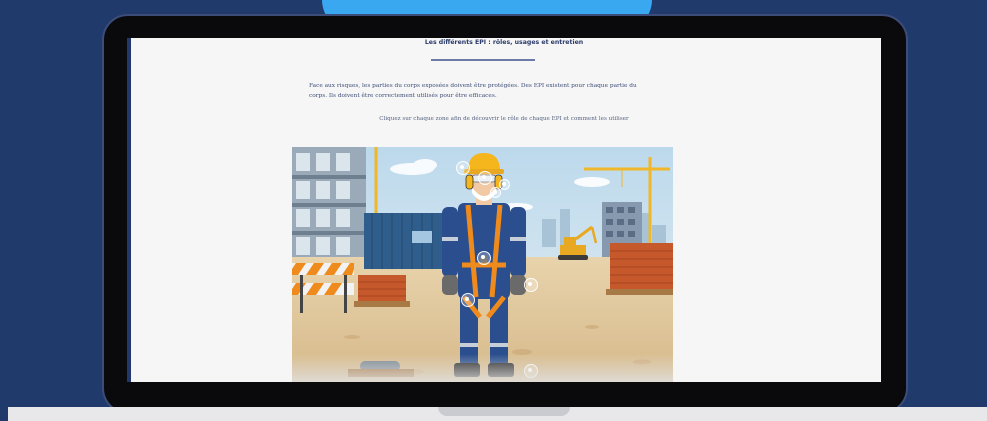 The image size is (987, 421). What do you see at coordinates (504, 411) in the screenshot?
I see `laptop-notch` at bounding box center [504, 411].